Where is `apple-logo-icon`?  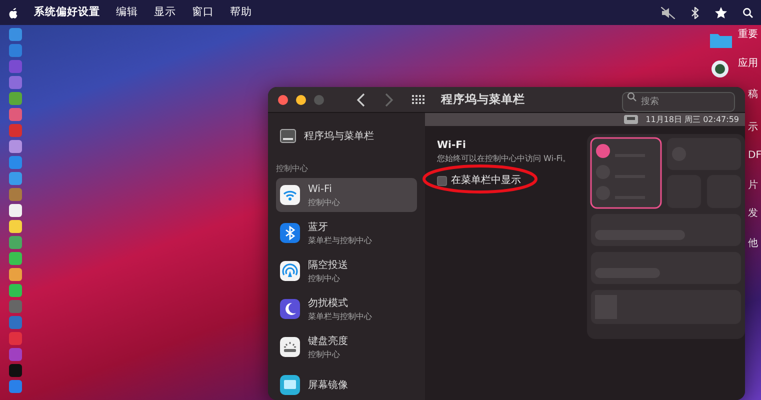 apple-logo-icon is located at coordinates (13, 12).